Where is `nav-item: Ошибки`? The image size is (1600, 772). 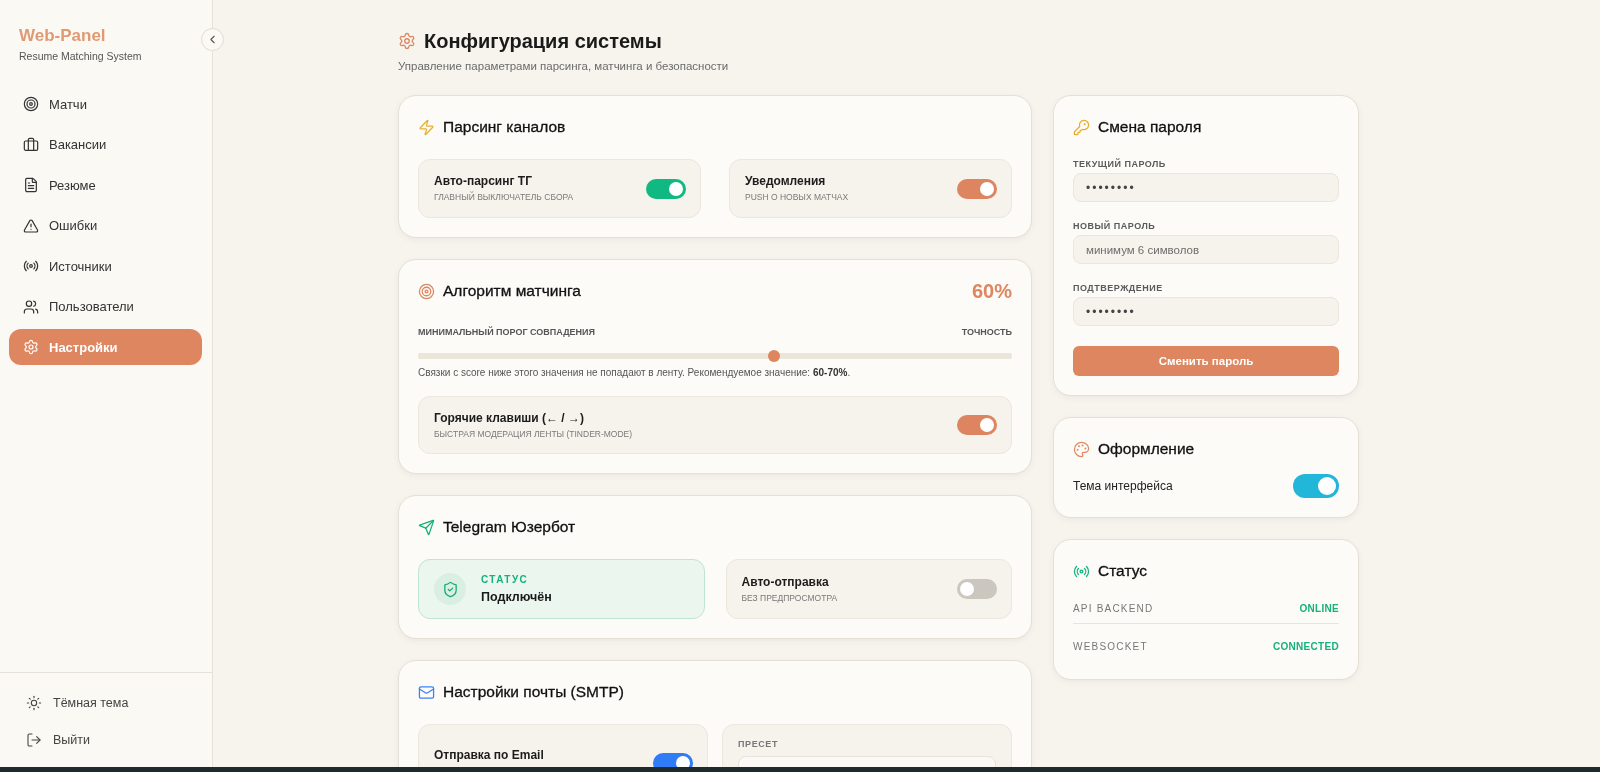 nav-item: Ошибки is located at coordinates (105, 225).